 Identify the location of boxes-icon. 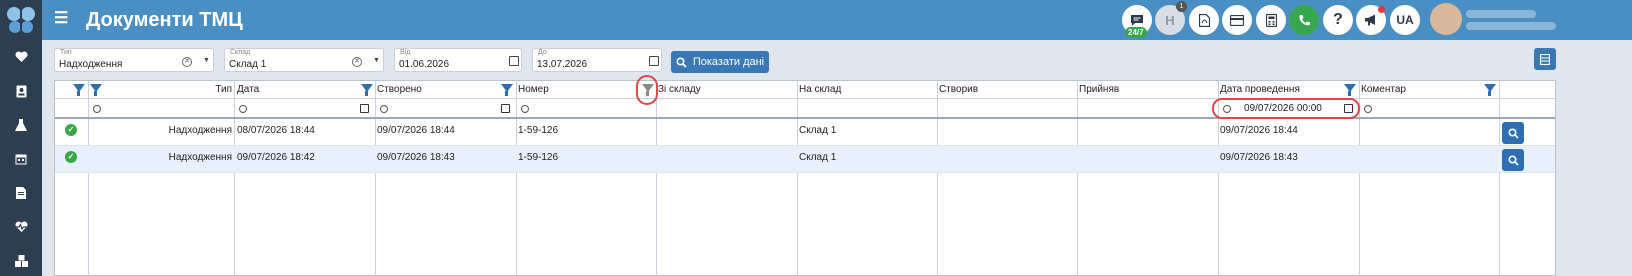
(21, 261).